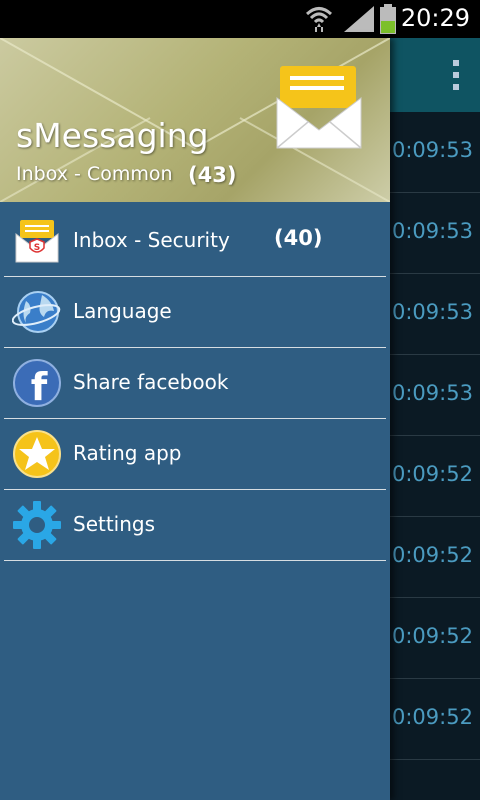 The width and height of the screenshot is (480, 800). I want to click on menu-item-label: Language, so click(122, 311).